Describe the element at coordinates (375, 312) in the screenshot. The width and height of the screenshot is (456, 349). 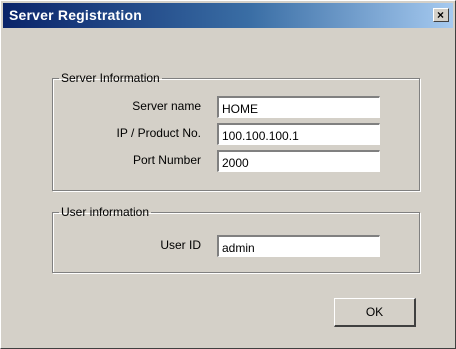
I see `ok-button: OK` at that location.